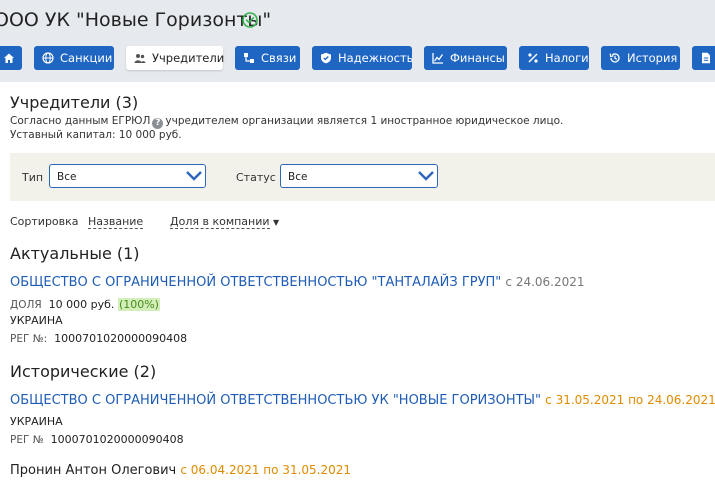 This screenshot has height=481, width=715. I want to click on caret-down-icon: ▼, so click(276, 222).